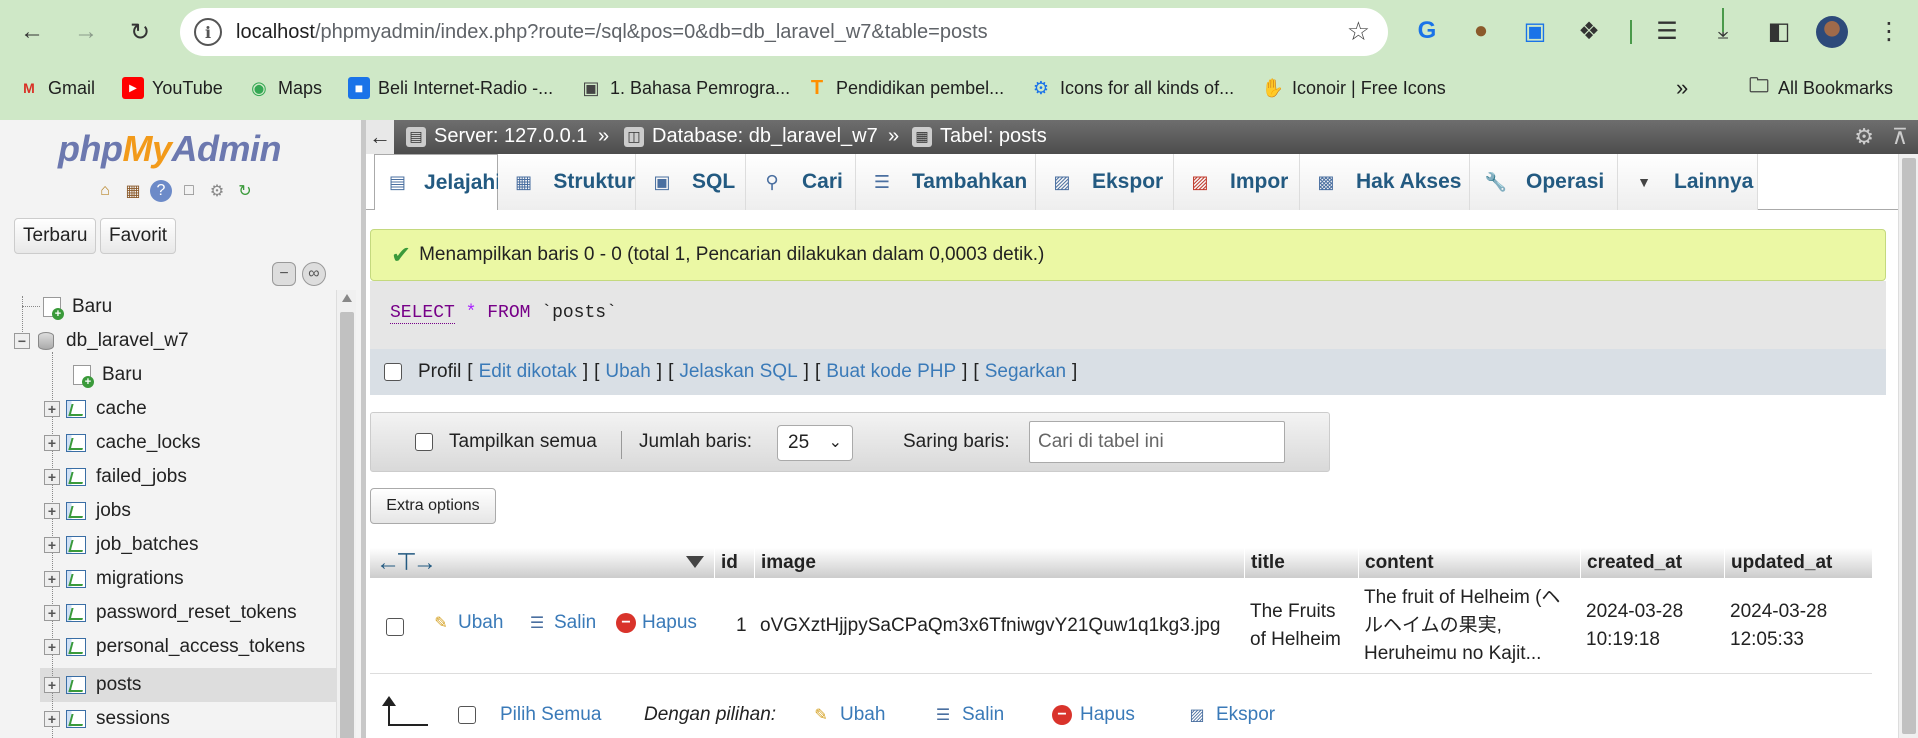 The image size is (1918, 738). Describe the element at coordinates (86, 32) in the screenshot. I see `forward-icon: →` at that location.